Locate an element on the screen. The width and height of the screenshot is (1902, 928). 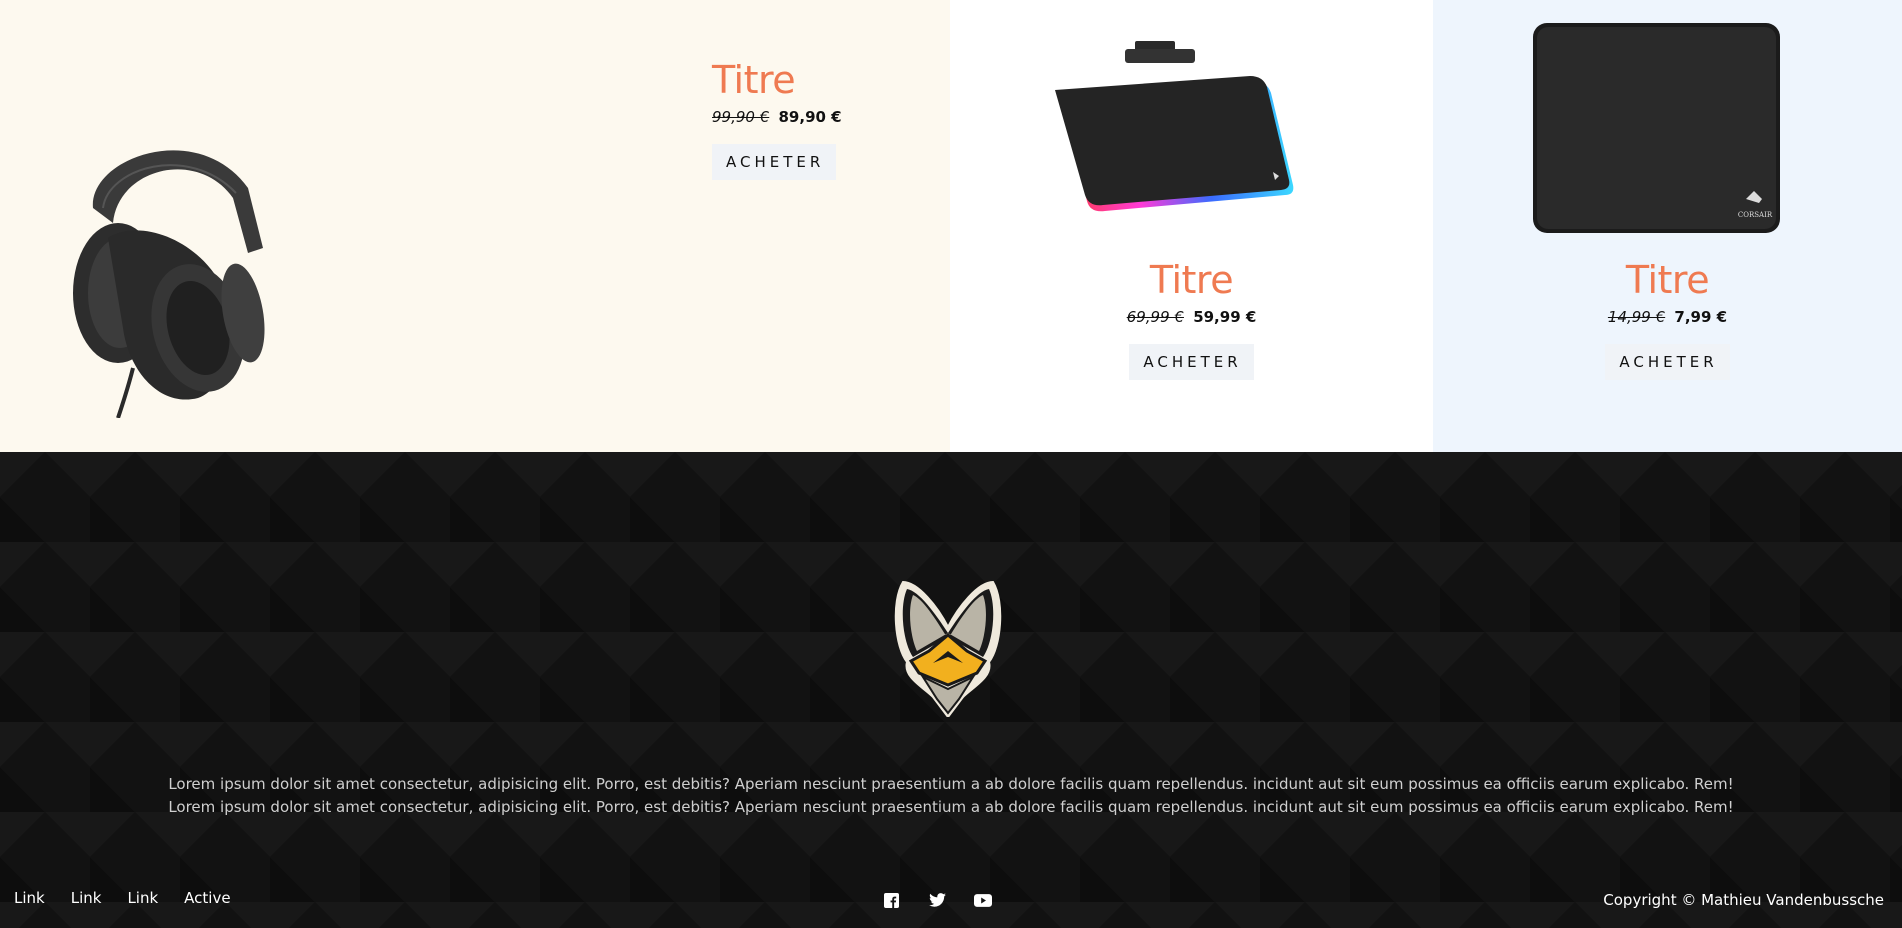
headset-image is located at coordinates (169, 284).